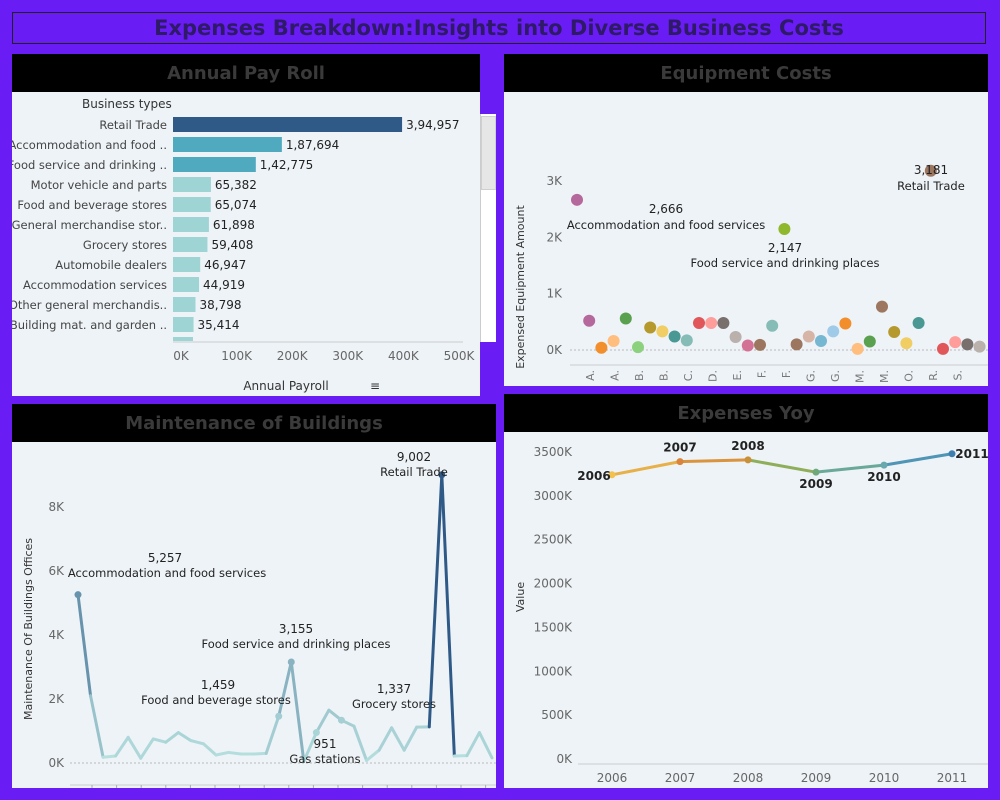 This screenshot has width=1000, height=800. I want to click on equip-y-tick: 3K, so click(554, 181).